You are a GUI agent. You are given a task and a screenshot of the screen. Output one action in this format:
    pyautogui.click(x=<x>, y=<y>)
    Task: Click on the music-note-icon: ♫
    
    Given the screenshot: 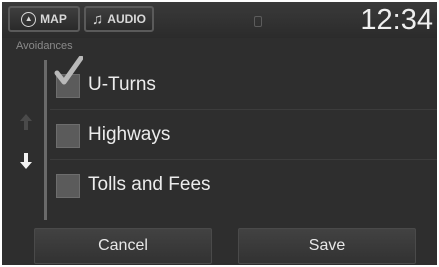 What is the action you would take?
    pyautogui.click(x=98, y=19)
    